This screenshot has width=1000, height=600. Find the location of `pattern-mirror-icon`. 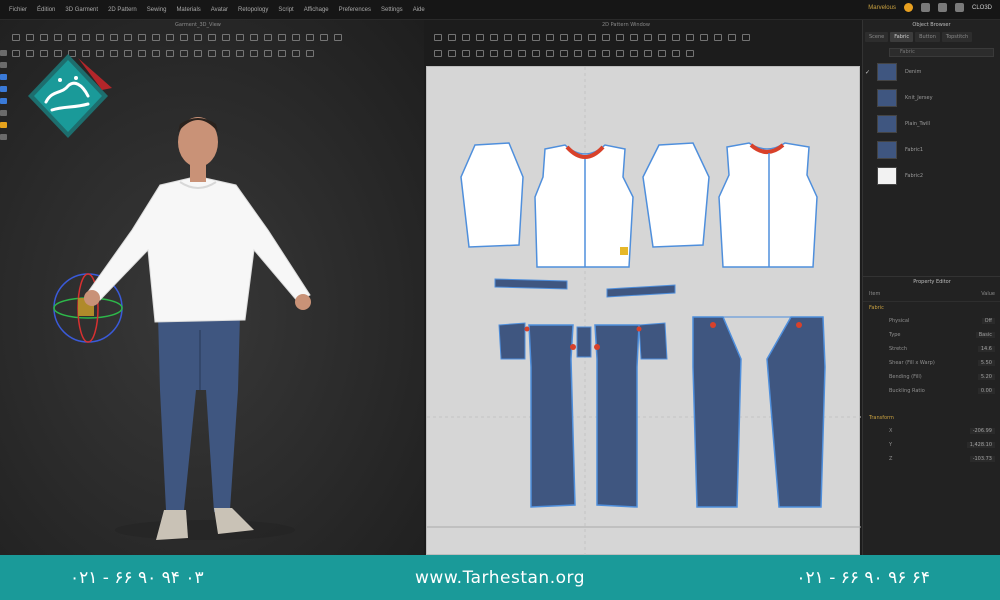

pattern-mirror-icon is located at coordinates (704, 37).